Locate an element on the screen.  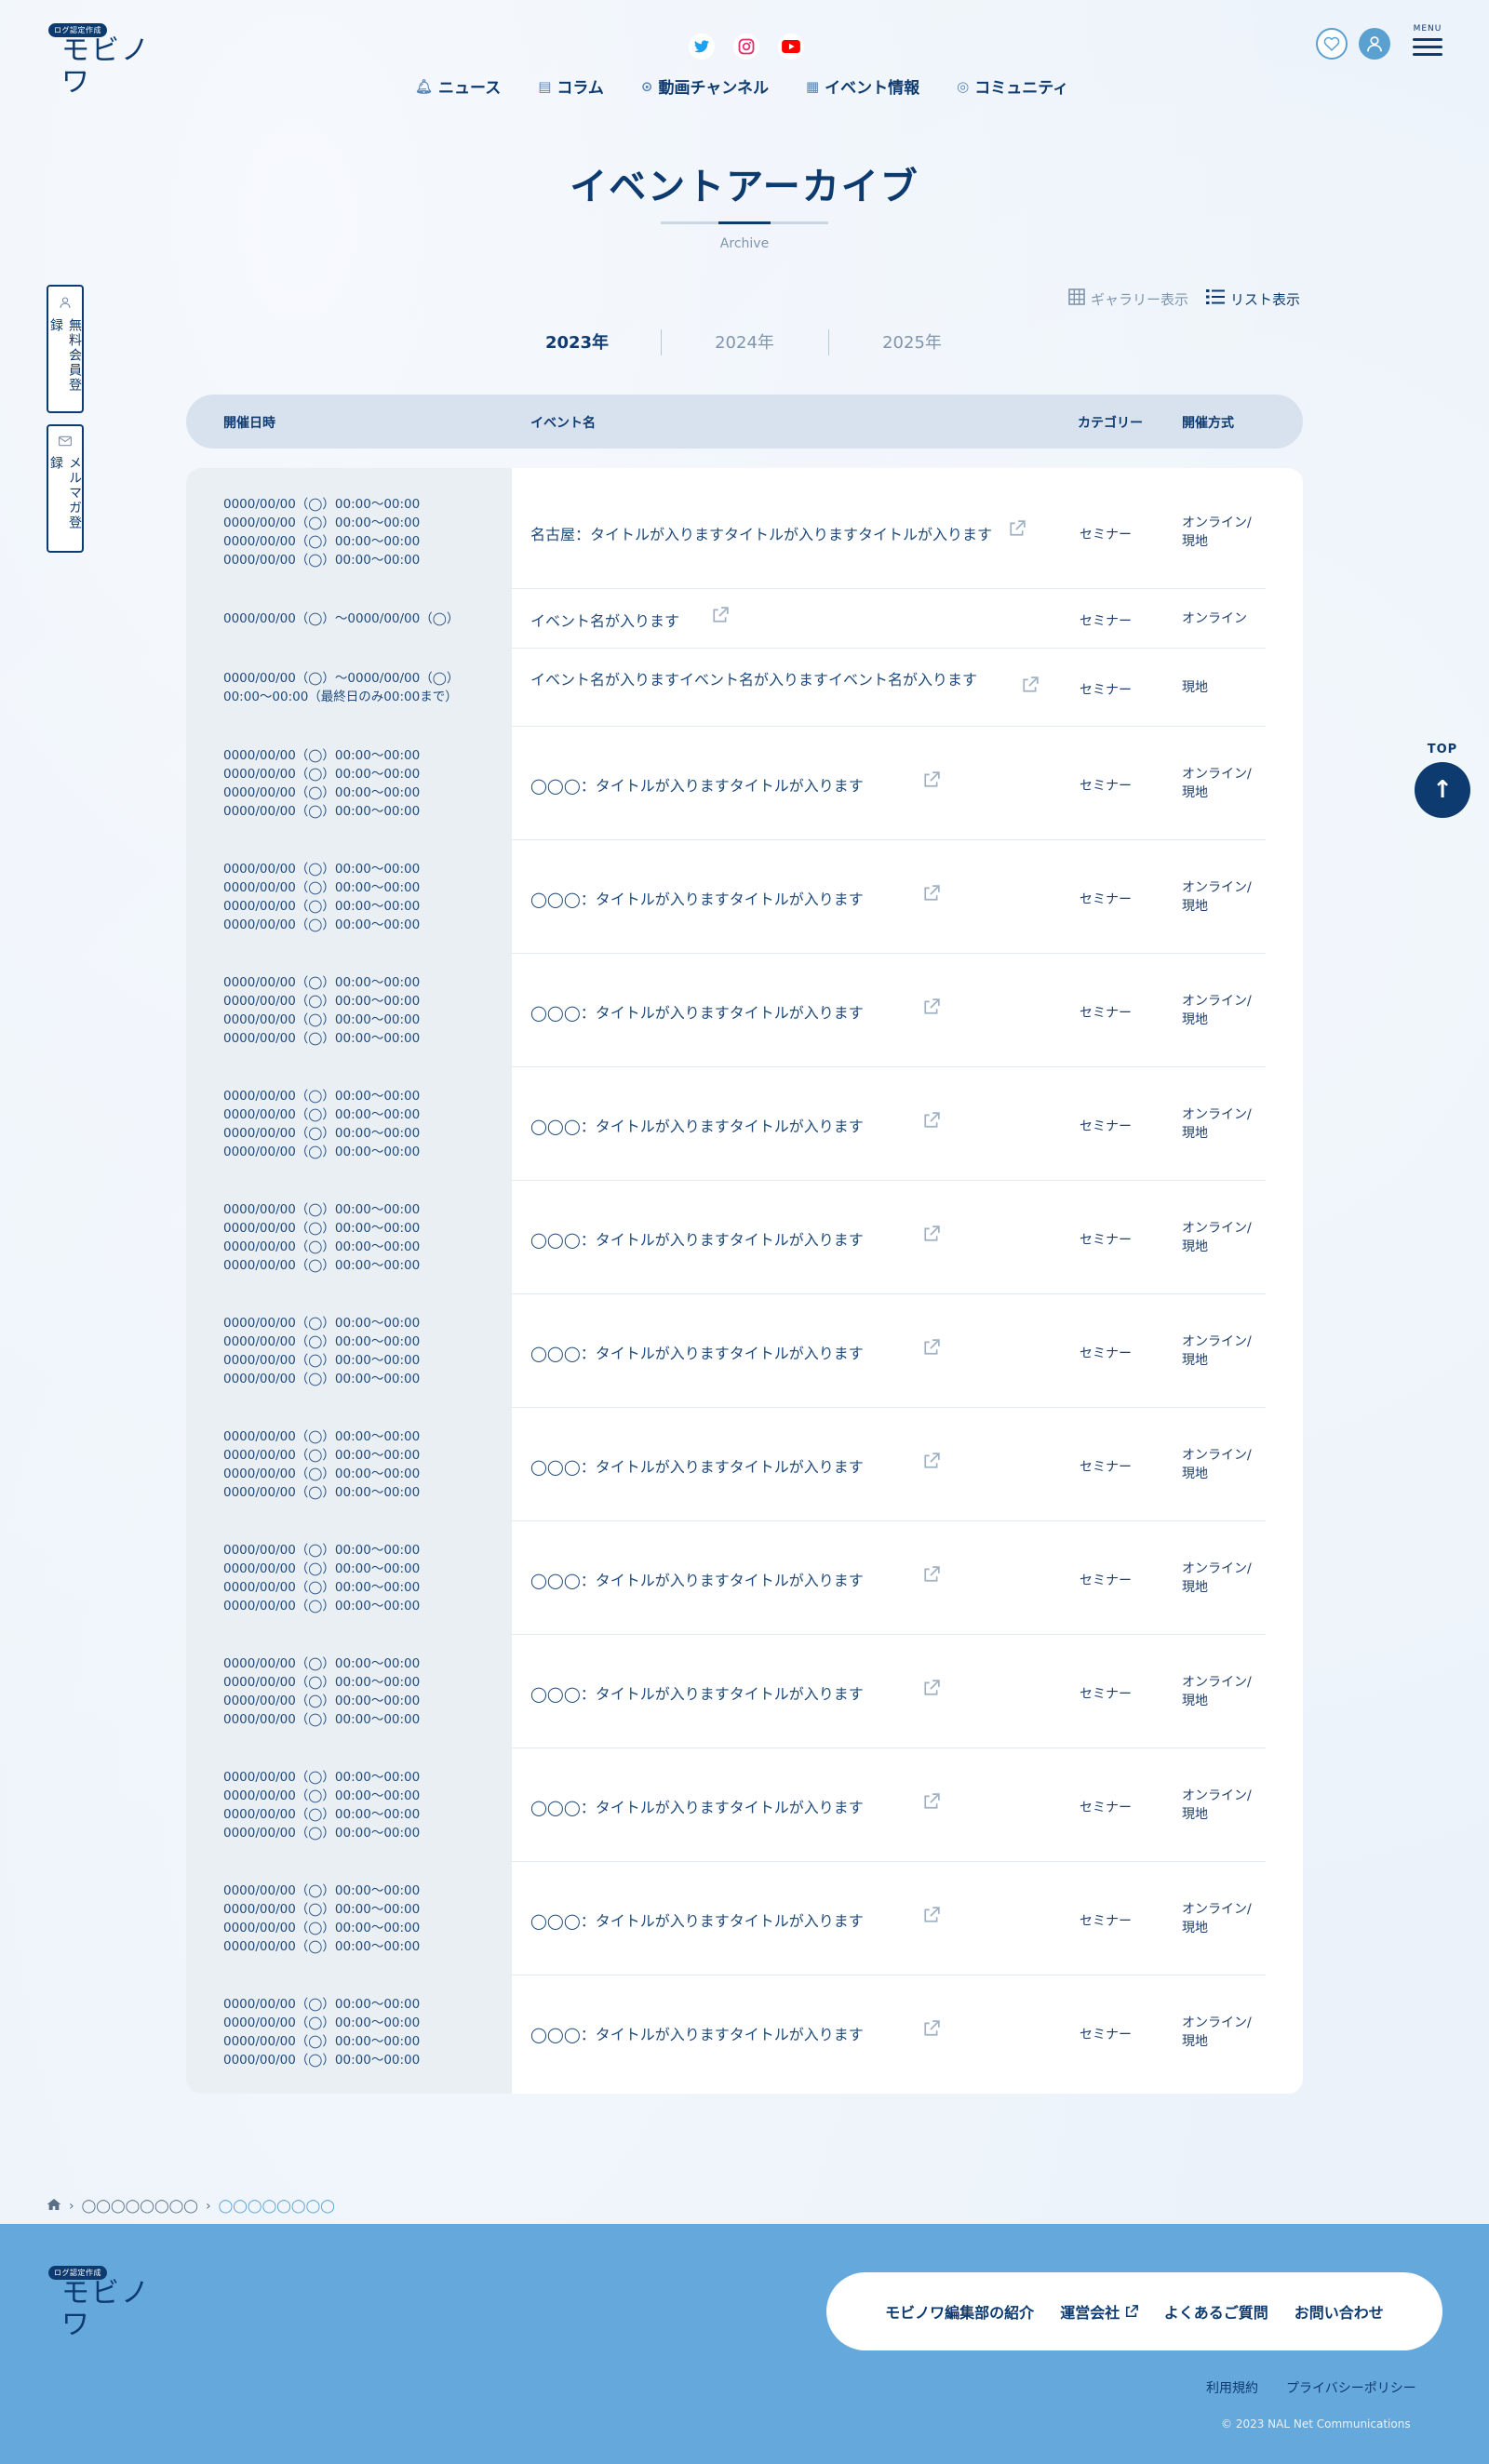
gallery-view-toggle: ギャラリー表示 is located at coordinates (1128, 298).